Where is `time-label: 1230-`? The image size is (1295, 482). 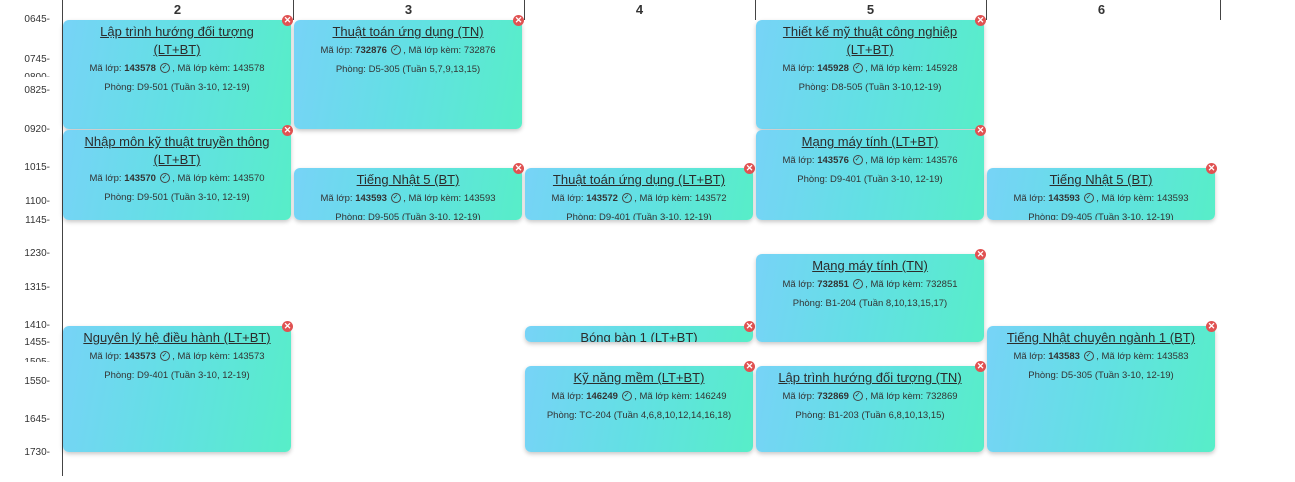
time-label: 1230- is located at coordinates (37, 253).